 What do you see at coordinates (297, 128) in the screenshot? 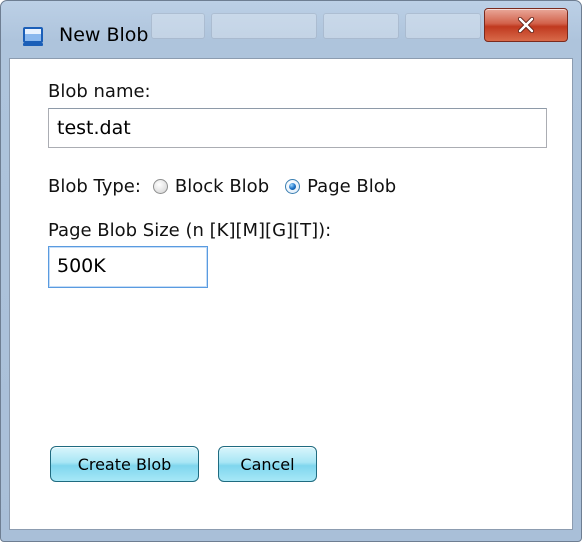
I see `blob-name-input: test.dat` at bounding box center [297, 128].